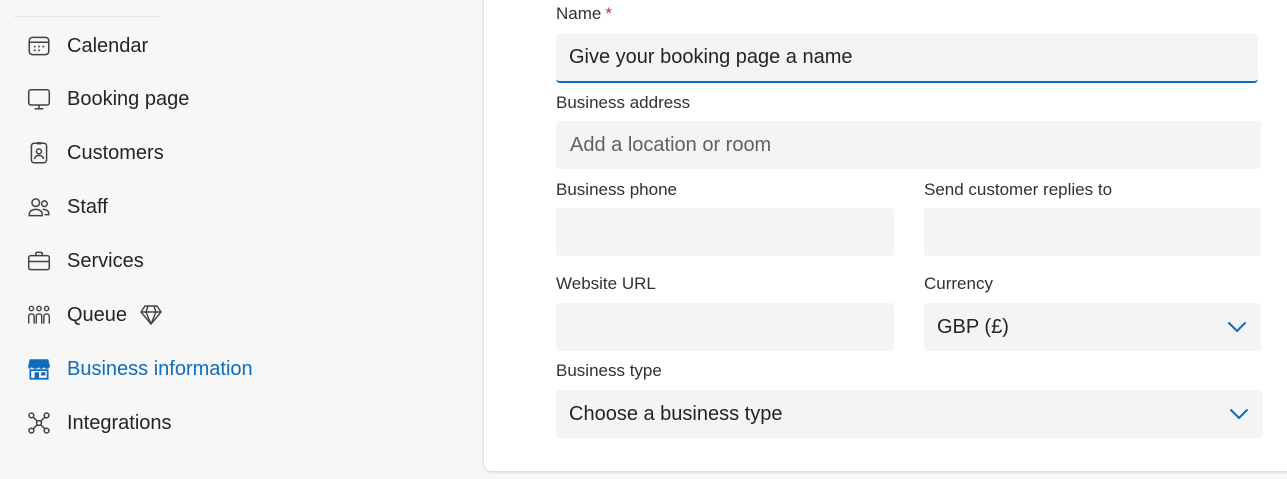 This screenshot has width=1287, height=479. I want to click on sidebar-item-label: Business information, so click(160, 368).